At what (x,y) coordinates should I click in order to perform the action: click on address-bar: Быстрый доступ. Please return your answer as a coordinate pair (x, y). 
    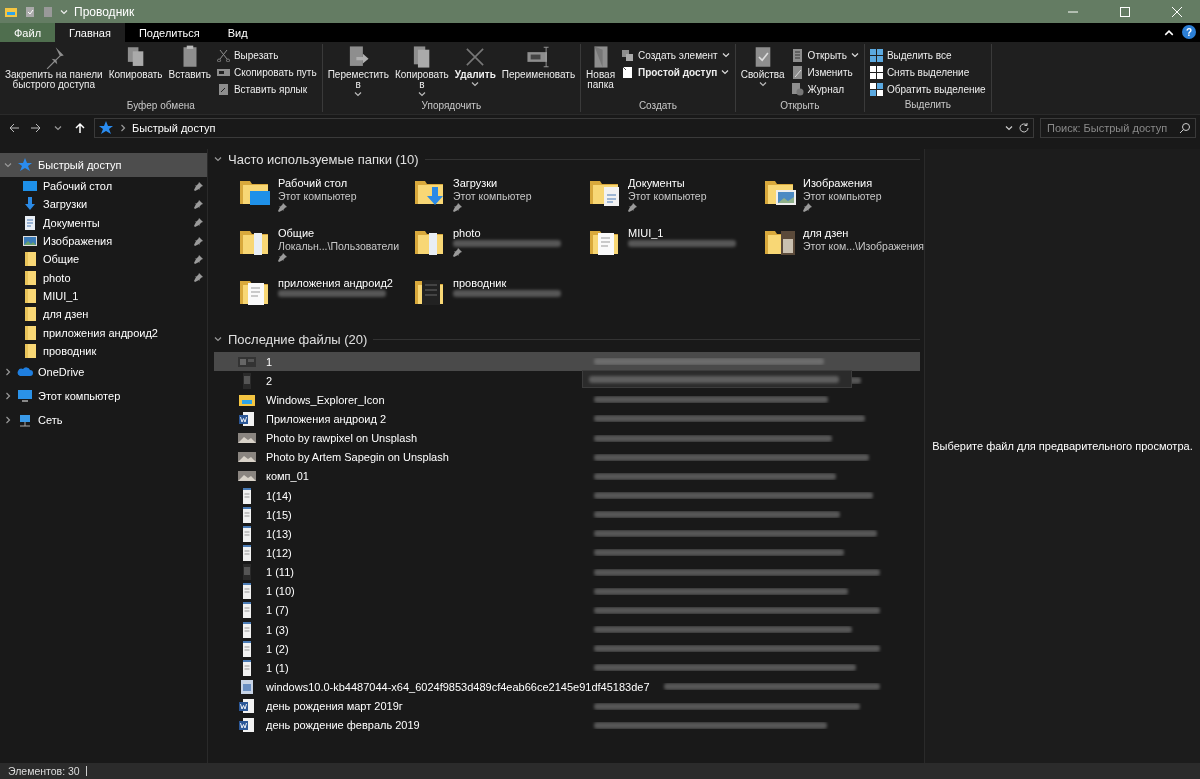
    Looking at the image, I should click on (564, 128).